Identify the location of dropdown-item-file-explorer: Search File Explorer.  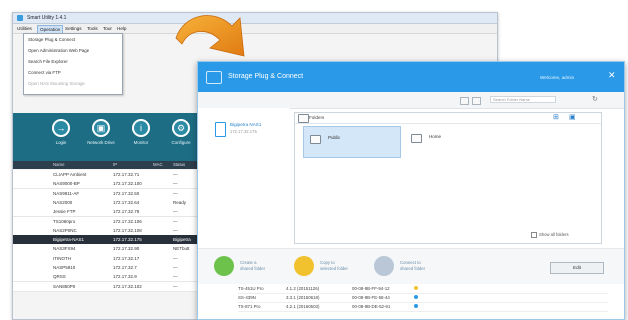
(48, 61).